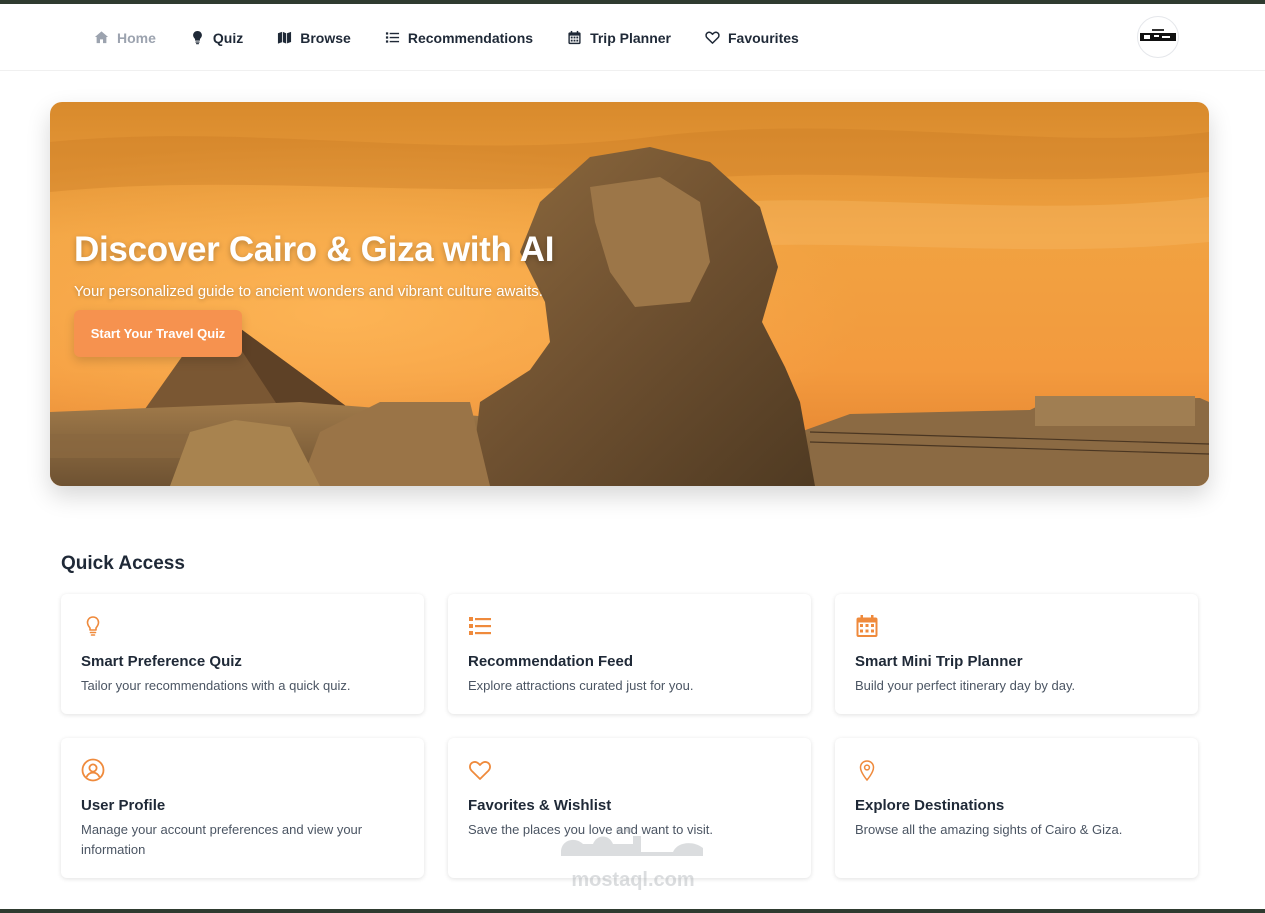 This screenshot has width=1265, height=913. I want to click on nav-home-label: Home, so click(136, 37).